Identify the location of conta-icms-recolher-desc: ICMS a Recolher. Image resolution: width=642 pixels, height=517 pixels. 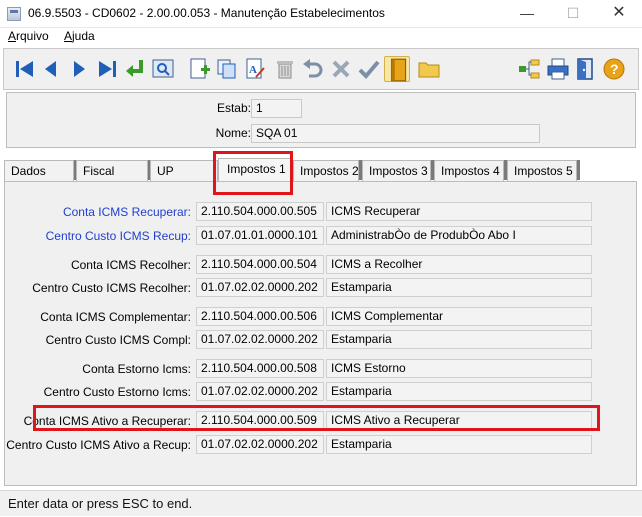
(459, 264).